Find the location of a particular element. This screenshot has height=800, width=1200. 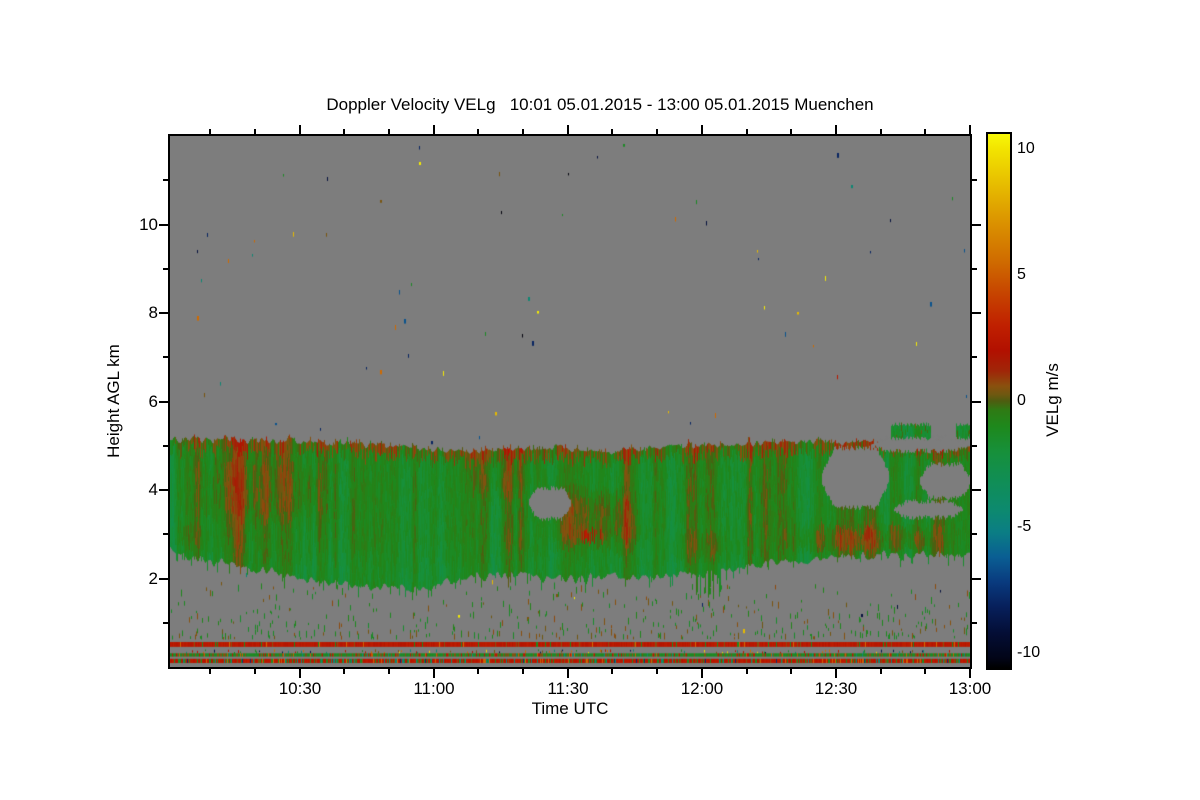

x-tick-label: 10:30 is located at coordinates (300, 688).